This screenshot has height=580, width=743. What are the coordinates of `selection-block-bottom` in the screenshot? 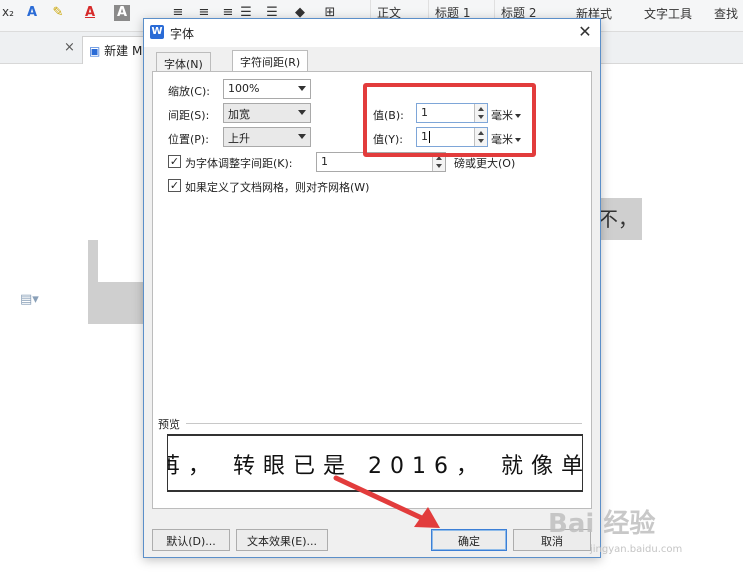 It's located at (119, 303).